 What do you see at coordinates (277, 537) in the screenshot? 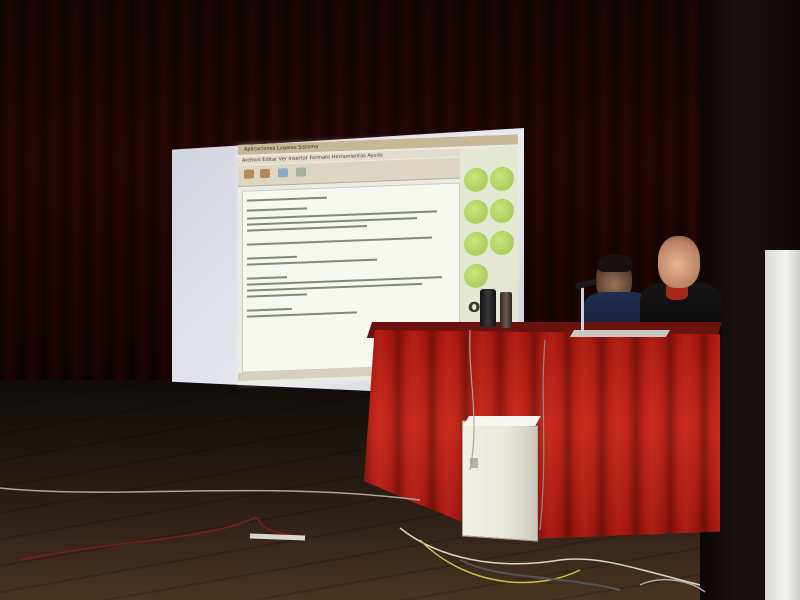
I see `power-strip` at bounding box center [277, 537].